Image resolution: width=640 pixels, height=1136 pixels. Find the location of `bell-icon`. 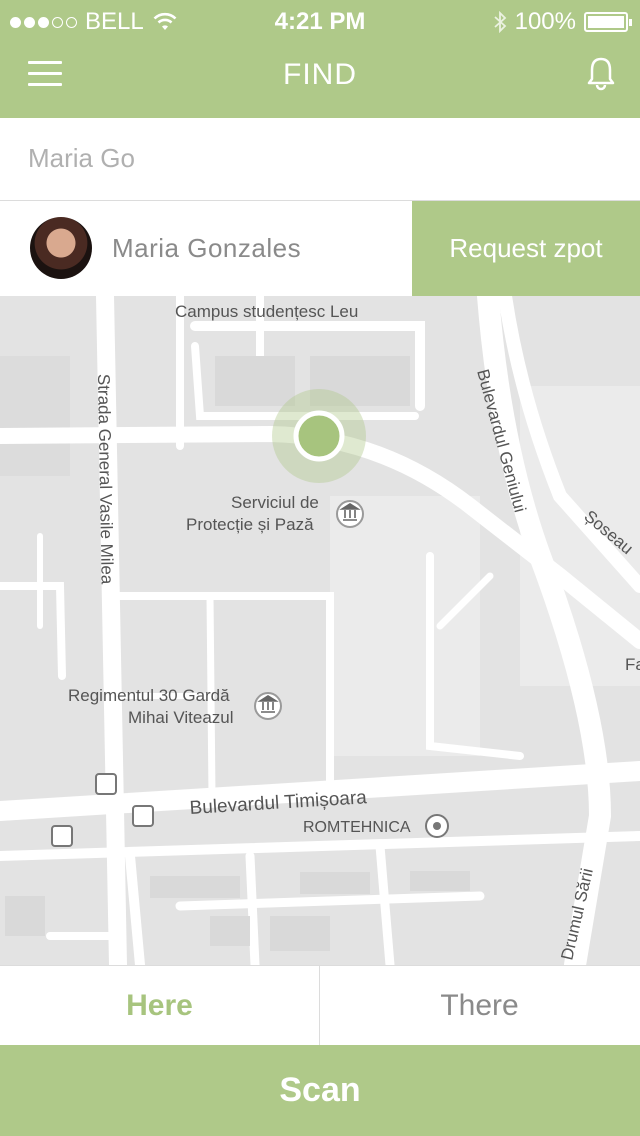

bell-icon is located at coordinates (601, 74).